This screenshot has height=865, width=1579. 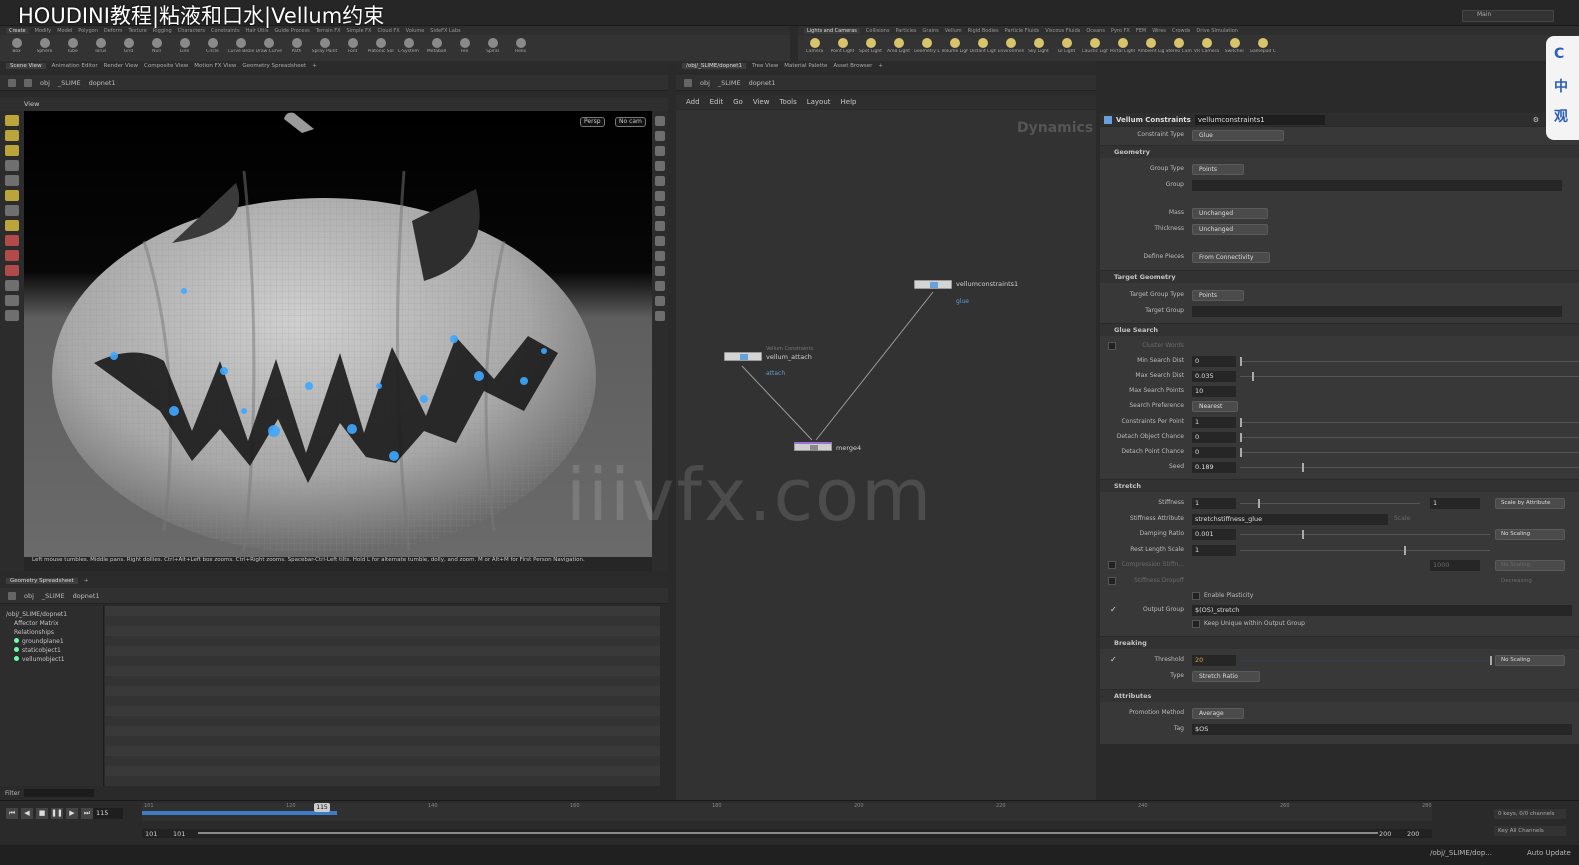 I want to click on stiffness-dropoff-checkbox, so click(x=1112, y=581).